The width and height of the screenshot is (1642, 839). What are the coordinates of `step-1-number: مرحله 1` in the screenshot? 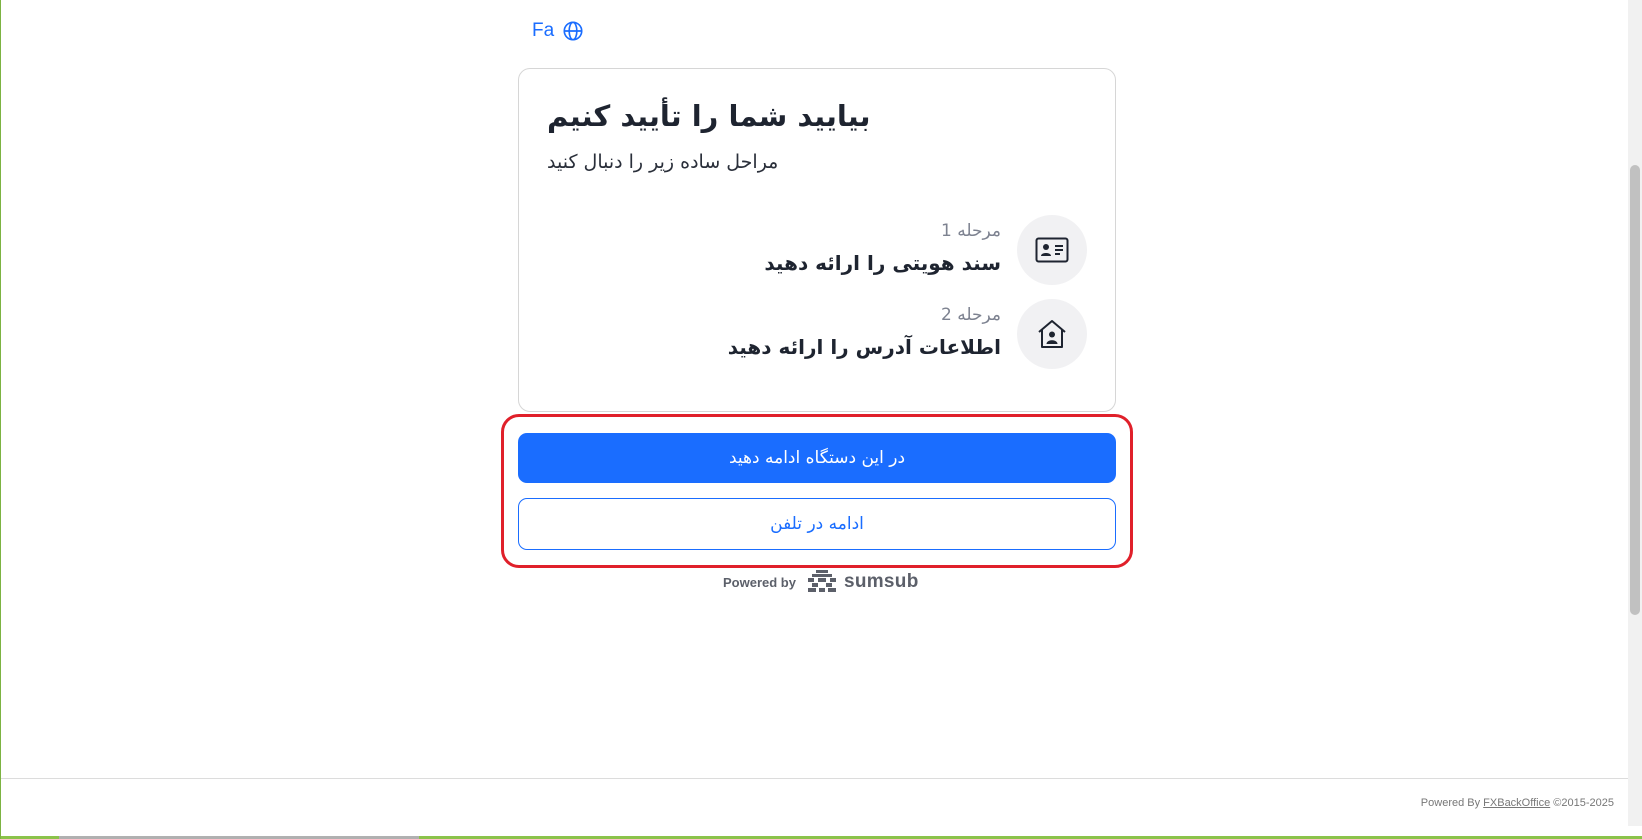 It's located at (971, 231).